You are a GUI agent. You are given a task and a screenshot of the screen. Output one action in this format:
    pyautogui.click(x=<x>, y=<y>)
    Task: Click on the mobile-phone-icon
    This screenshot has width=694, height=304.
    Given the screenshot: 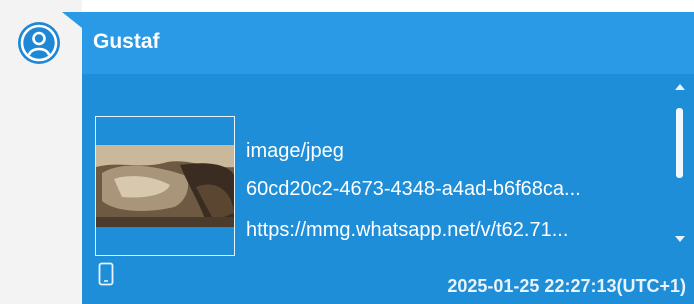 What is the action you would take?
    pyautogui.click(x=106, y=274)
    